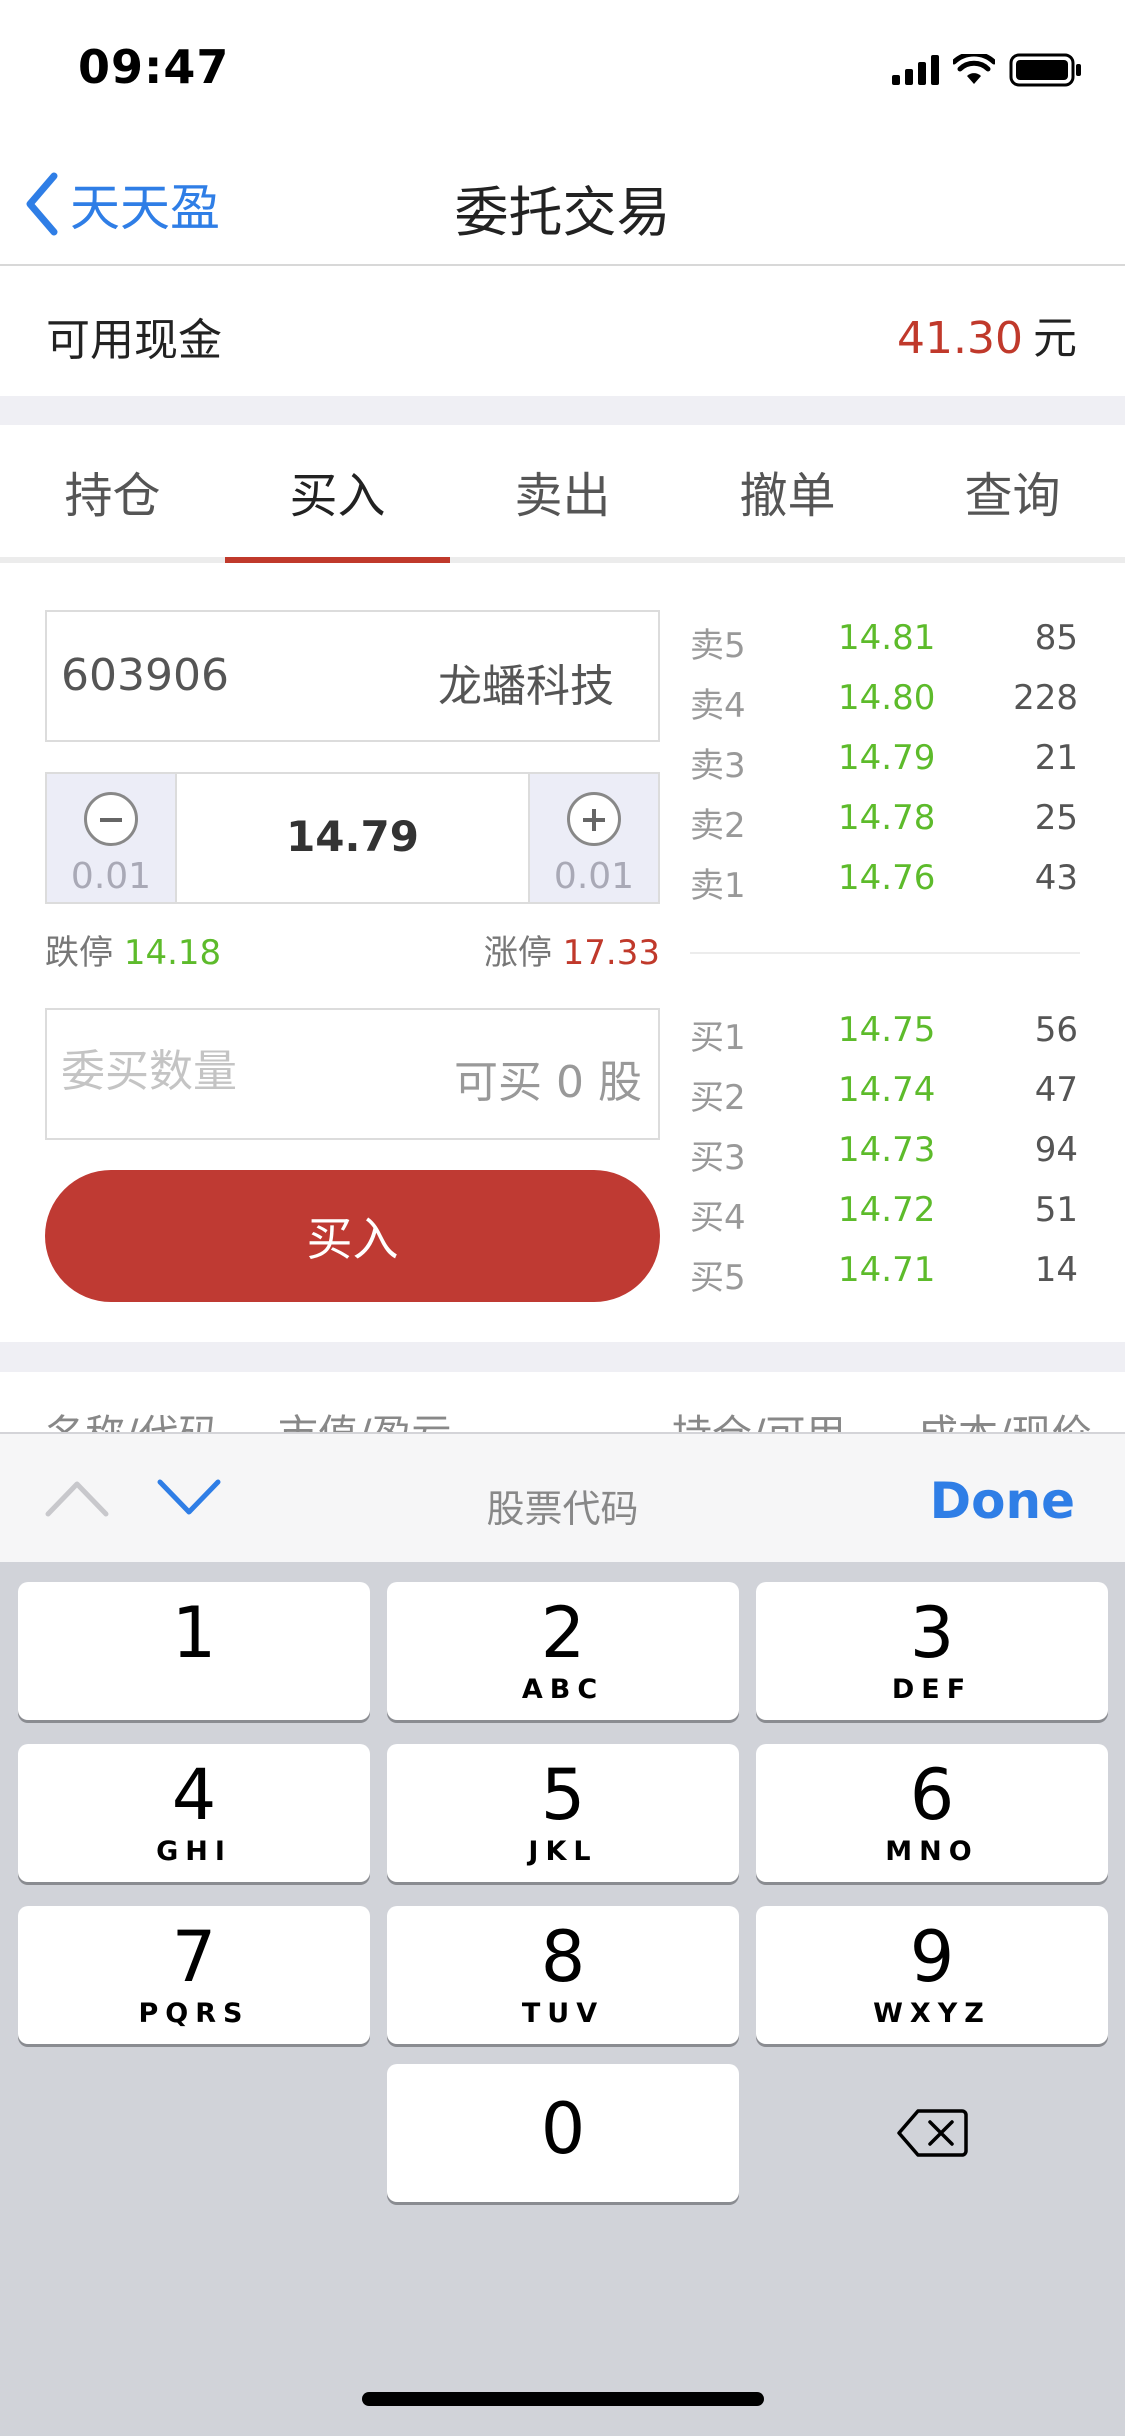 The image size is (1125, 2436). I want to click on key-4: 4 GHI, so click(194, 1813).